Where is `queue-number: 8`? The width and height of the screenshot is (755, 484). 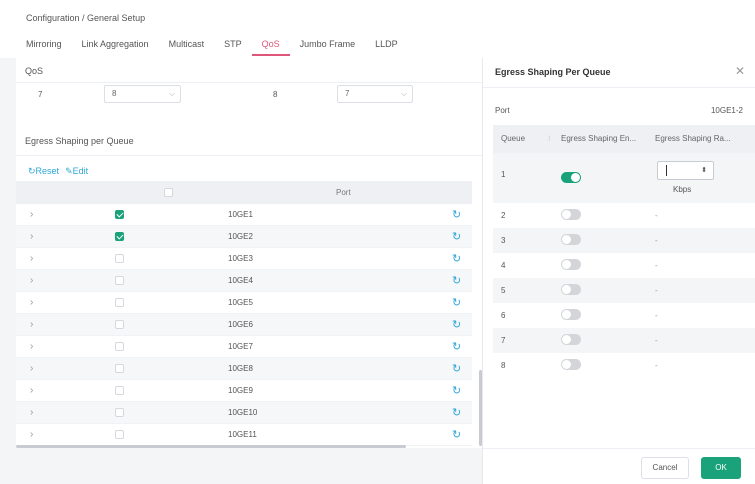
queue-number: 8 is located at coordinates (503, 365).